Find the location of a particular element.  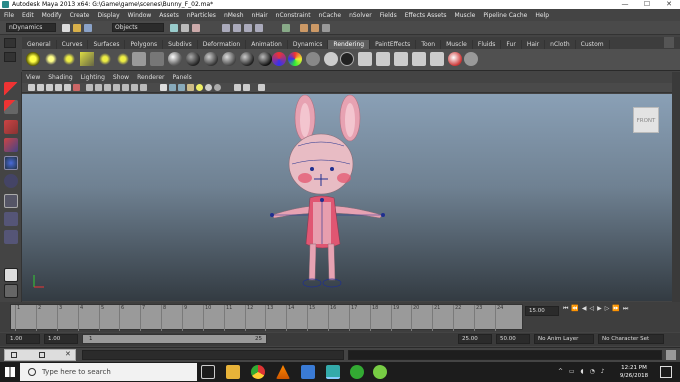

menu-help: Help is located at coordinates (542, 15).